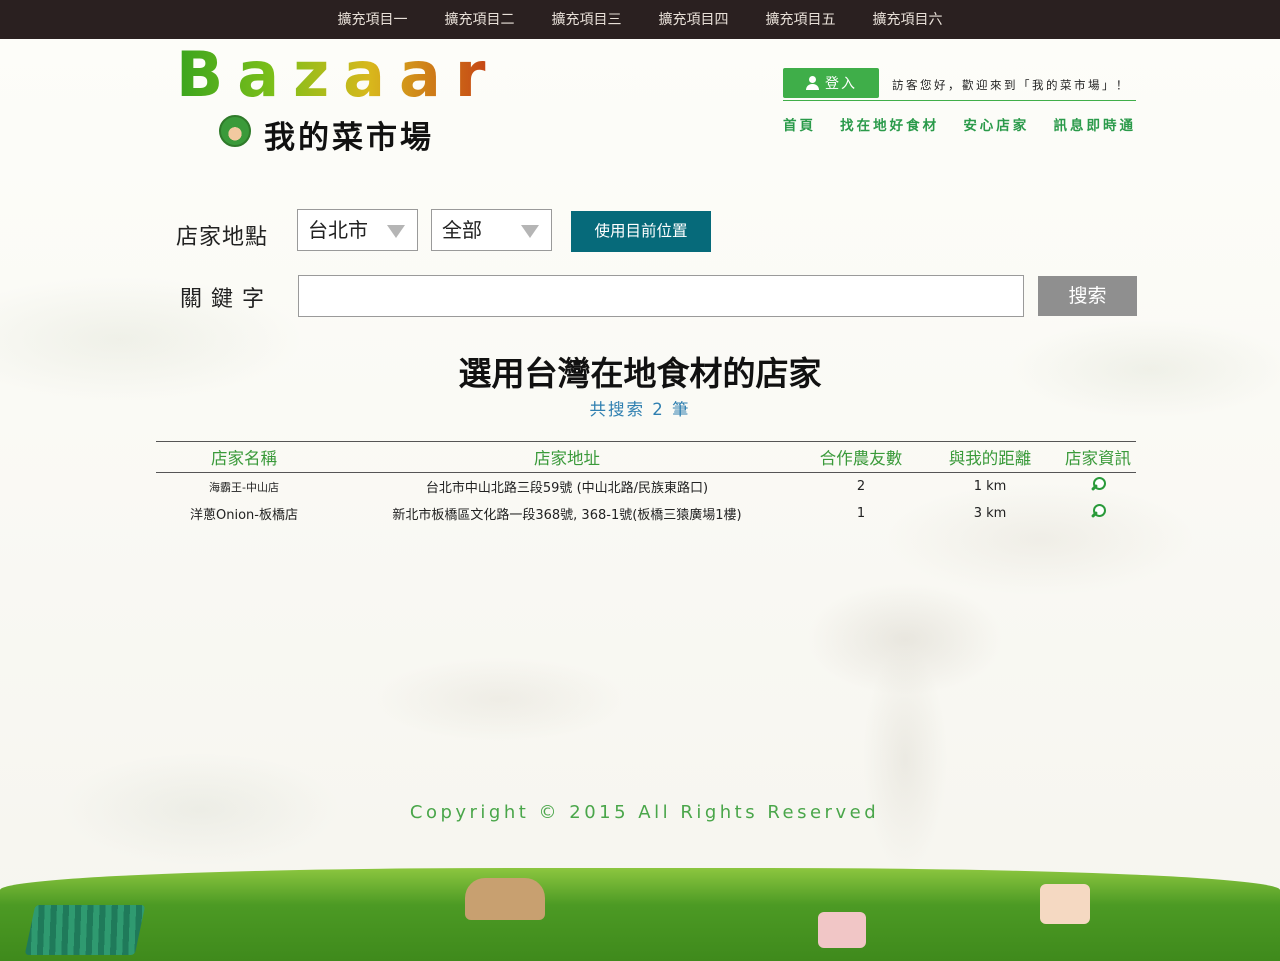  What do you see at coordinates (812, 83) in the screenshot?
I see `user-icon` at bounding box center [812, 83].